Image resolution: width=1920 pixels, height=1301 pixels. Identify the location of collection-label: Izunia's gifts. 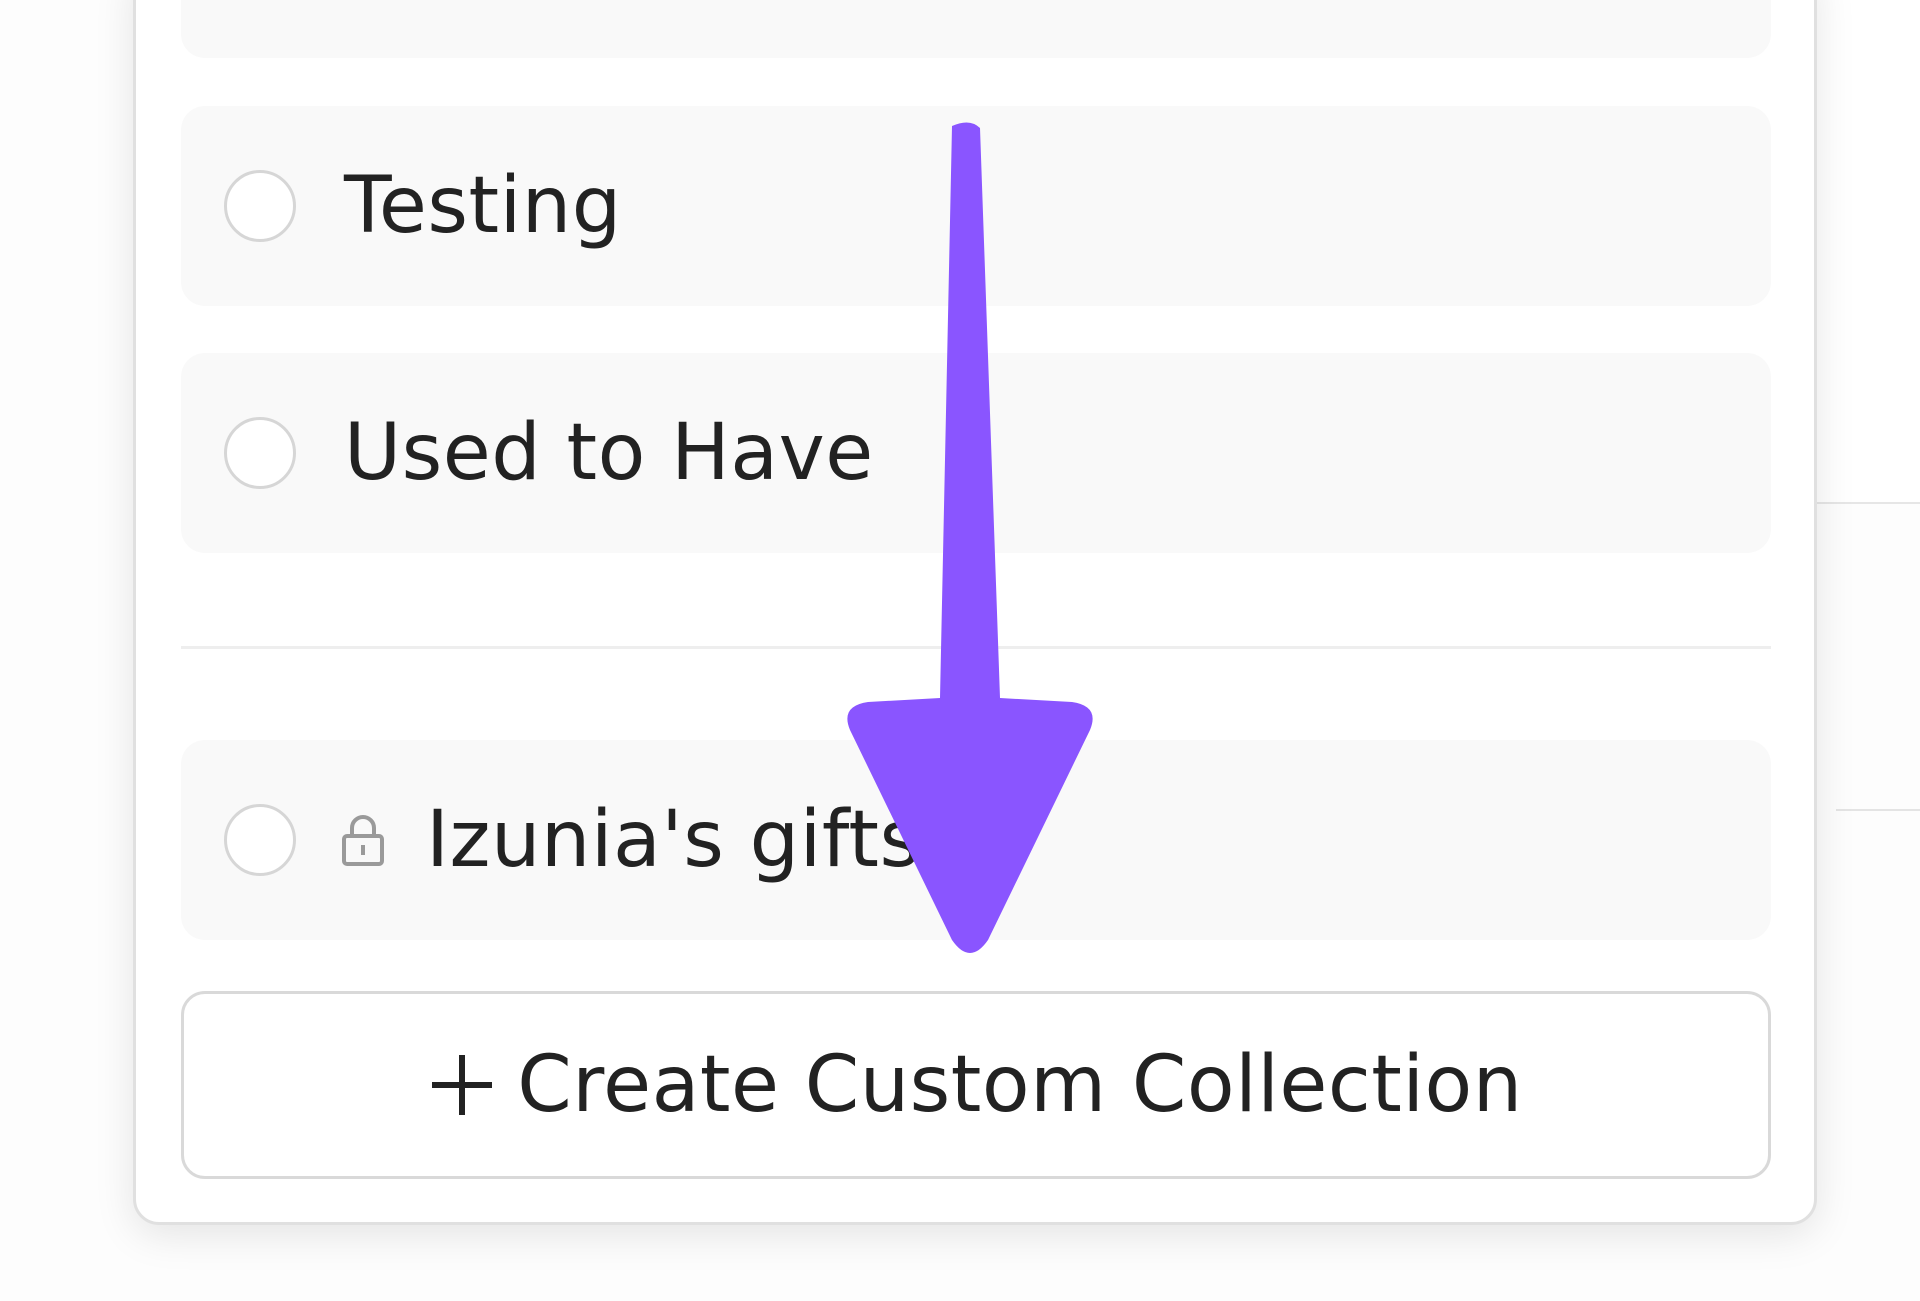
(673, 840).